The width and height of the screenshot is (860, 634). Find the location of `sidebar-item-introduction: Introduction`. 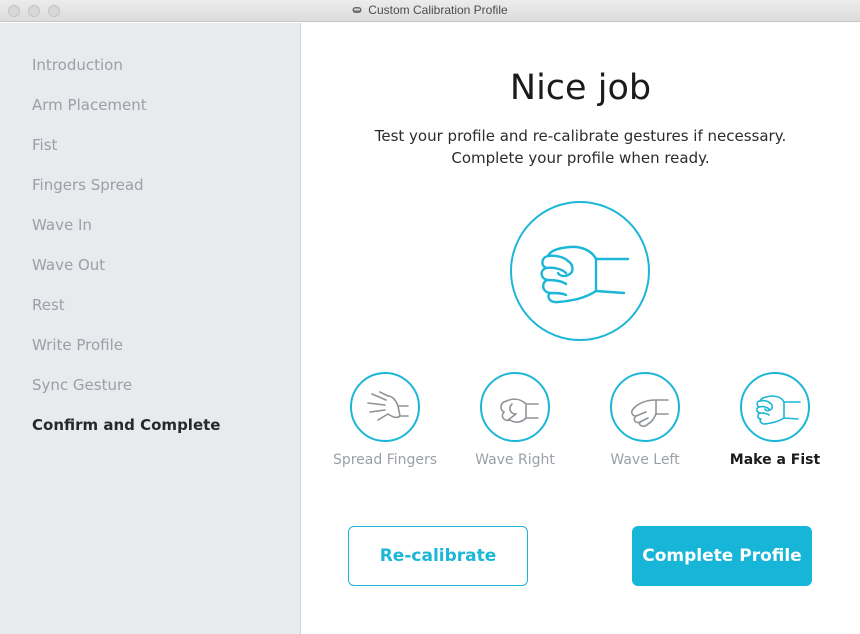

sidebar-item-introduction: Introduction is located at coordinates (77, 65).